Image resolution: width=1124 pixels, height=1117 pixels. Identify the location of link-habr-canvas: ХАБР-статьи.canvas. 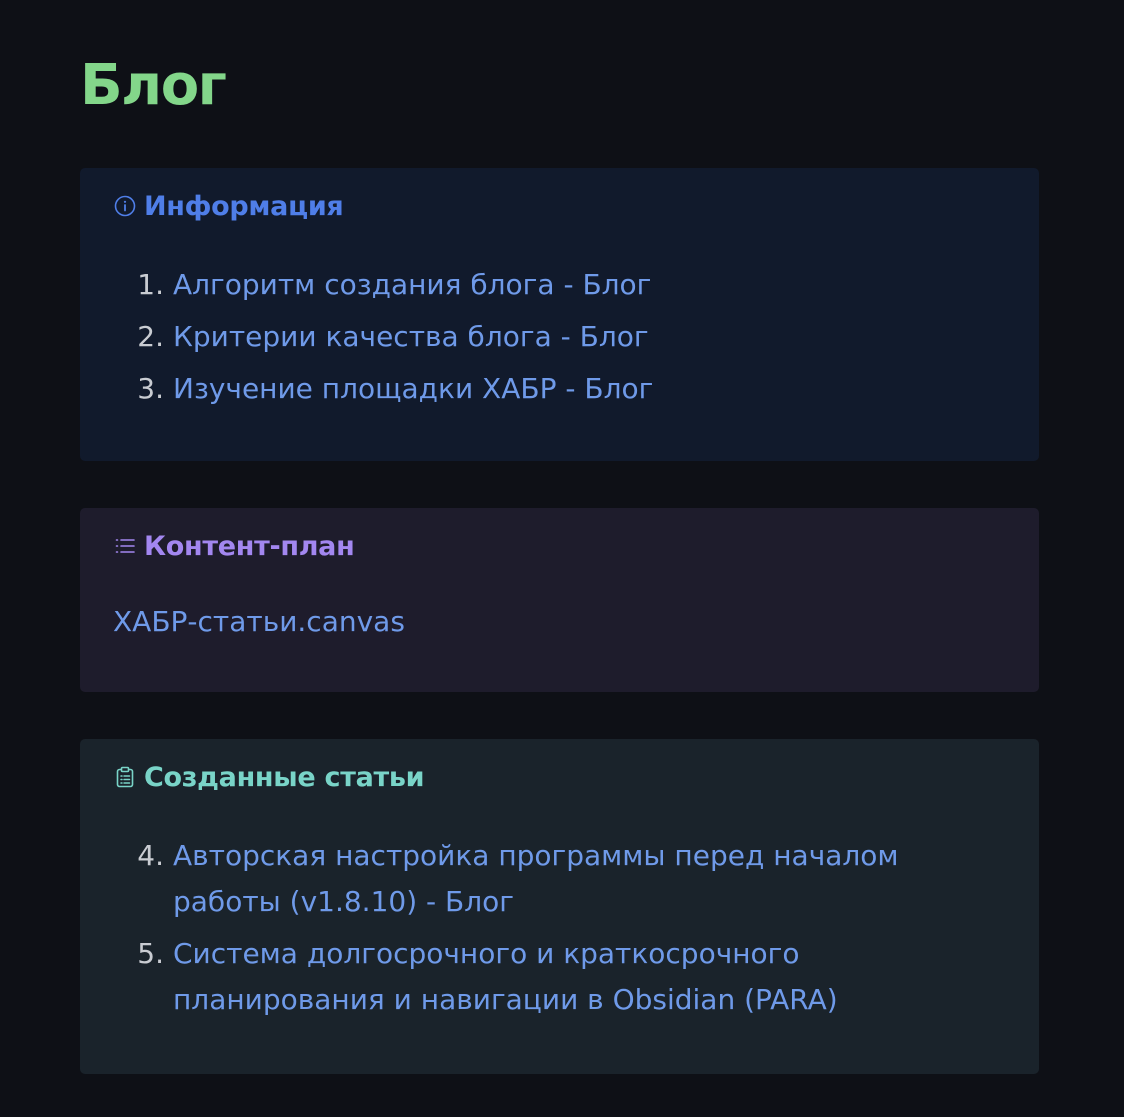
(259, 622).